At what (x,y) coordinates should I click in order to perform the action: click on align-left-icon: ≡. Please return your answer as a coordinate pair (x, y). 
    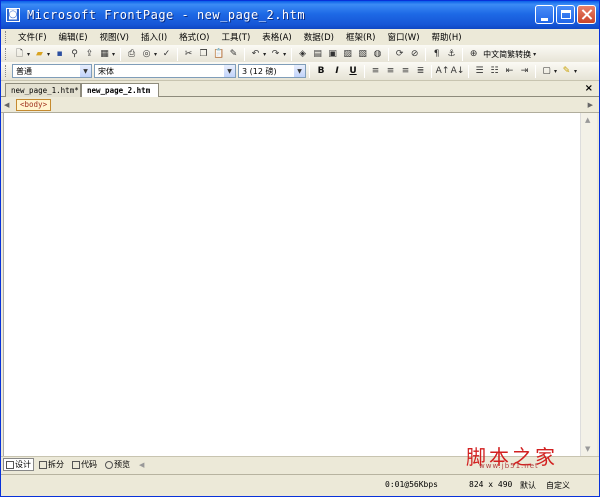
    Looking at the image, I should click on (375, 71).